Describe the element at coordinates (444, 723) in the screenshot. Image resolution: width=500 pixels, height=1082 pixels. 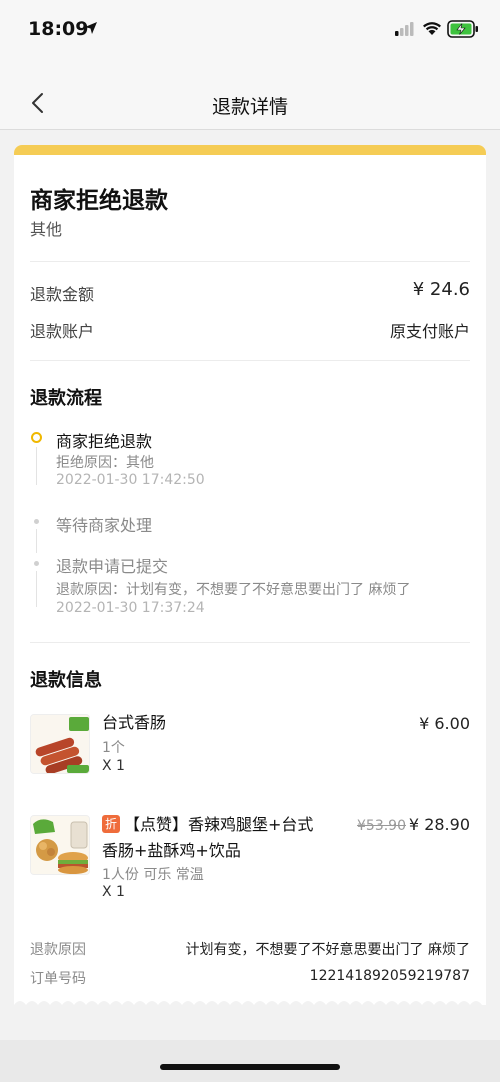
I see `product-price: ¥ 6.00` at that location.